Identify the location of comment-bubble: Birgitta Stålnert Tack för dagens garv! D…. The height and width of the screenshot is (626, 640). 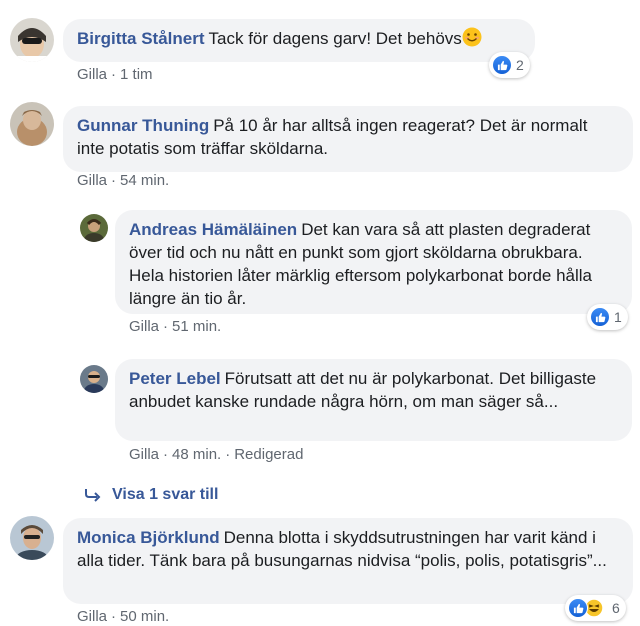
(299, 40).